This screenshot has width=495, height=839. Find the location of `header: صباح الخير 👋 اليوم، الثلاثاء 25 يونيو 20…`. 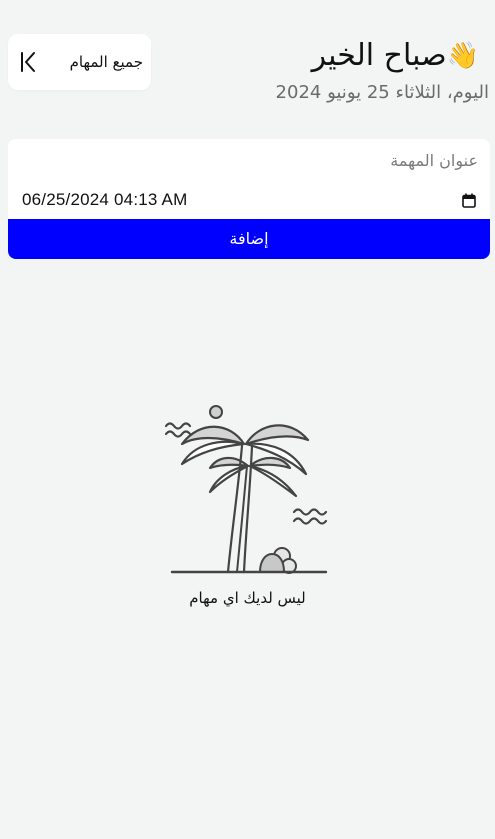

header: صباح الخير 👋 اليوم، الثلاثاء 25 يونيو 20… is located at coordinates (248, 74).